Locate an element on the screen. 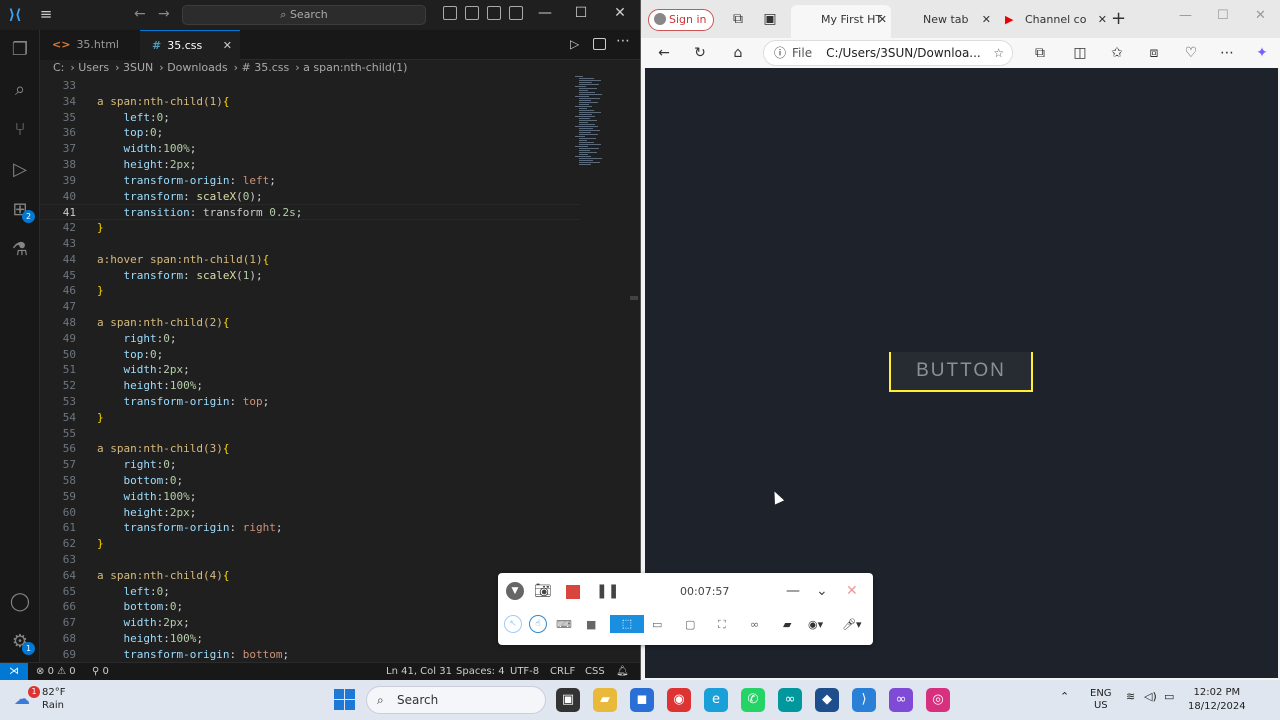  keyboard-icon: ⌨ is located at coordinates (564, 625).